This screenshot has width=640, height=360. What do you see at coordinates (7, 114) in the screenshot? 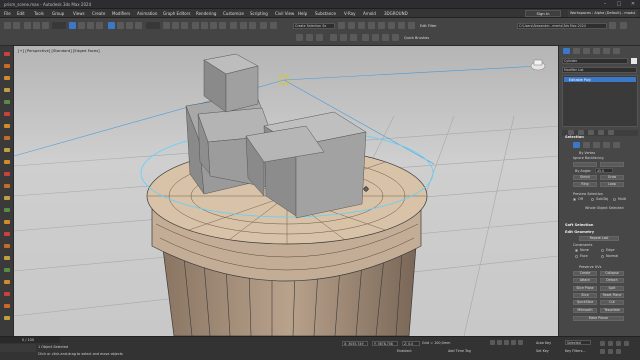
I see `populate-icon` at bounding box center [7, 114].